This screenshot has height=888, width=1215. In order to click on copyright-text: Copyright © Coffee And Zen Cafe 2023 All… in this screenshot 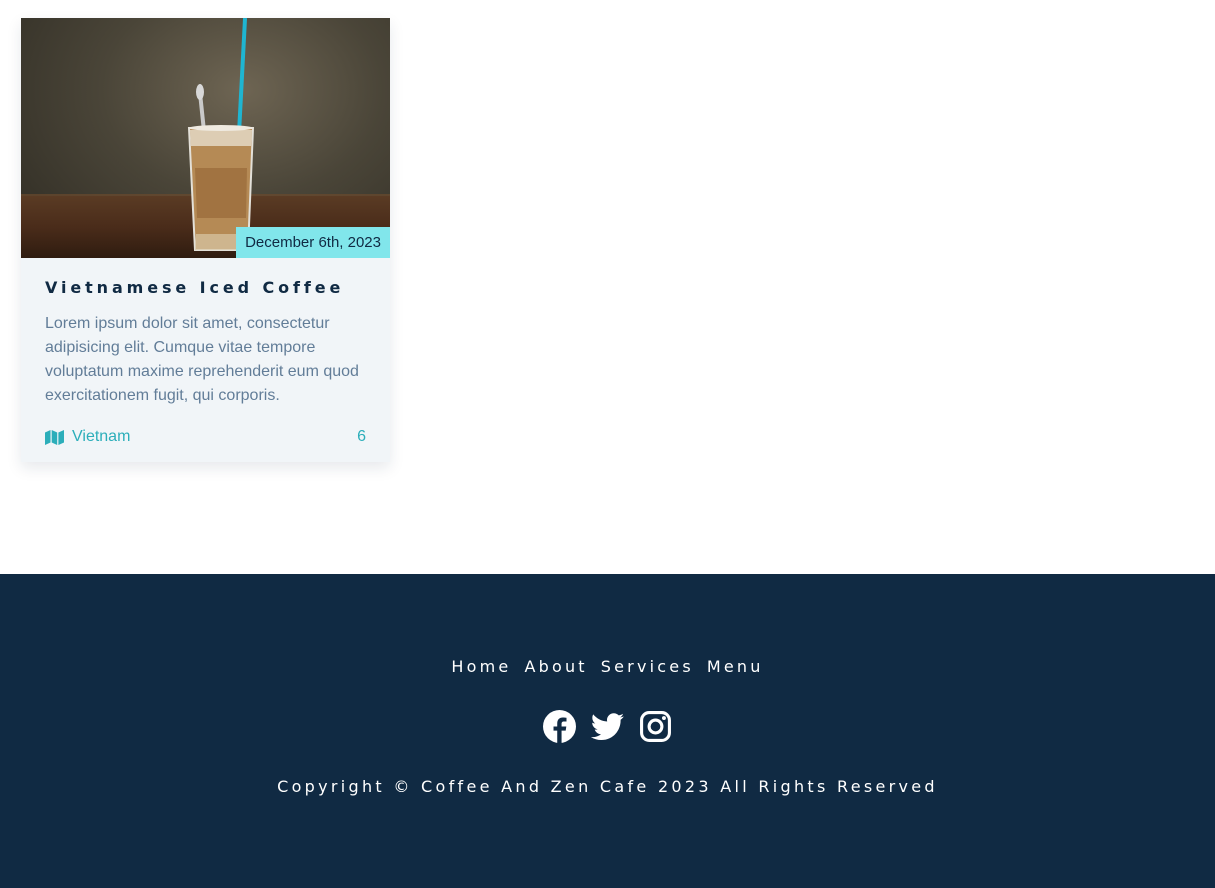, I will do `click(607, 786)`.